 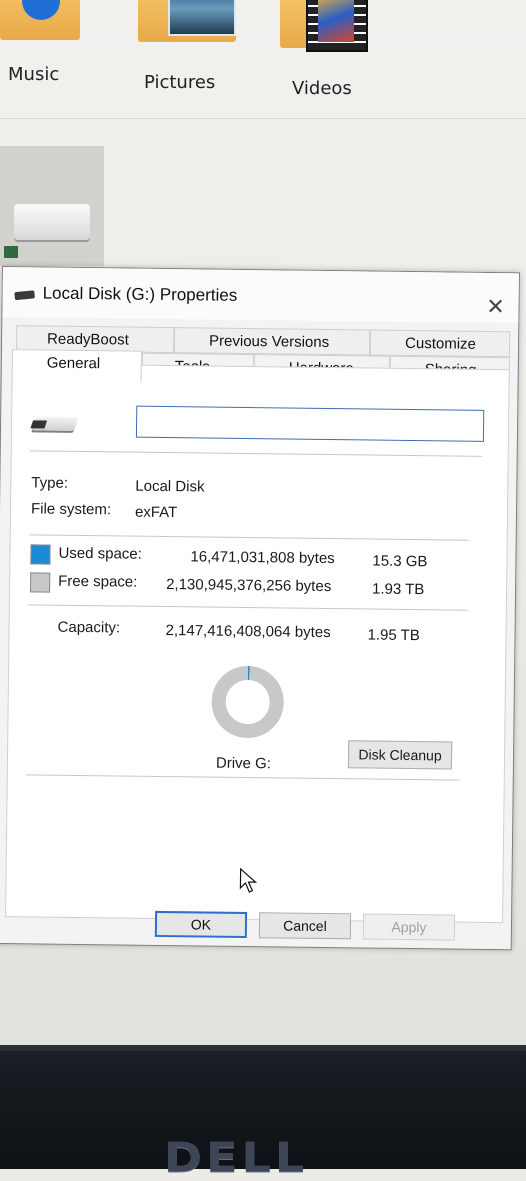 I want to click on free-space-bytes: 2,130,945,376,256 bytes, so click(x=249, y=586).